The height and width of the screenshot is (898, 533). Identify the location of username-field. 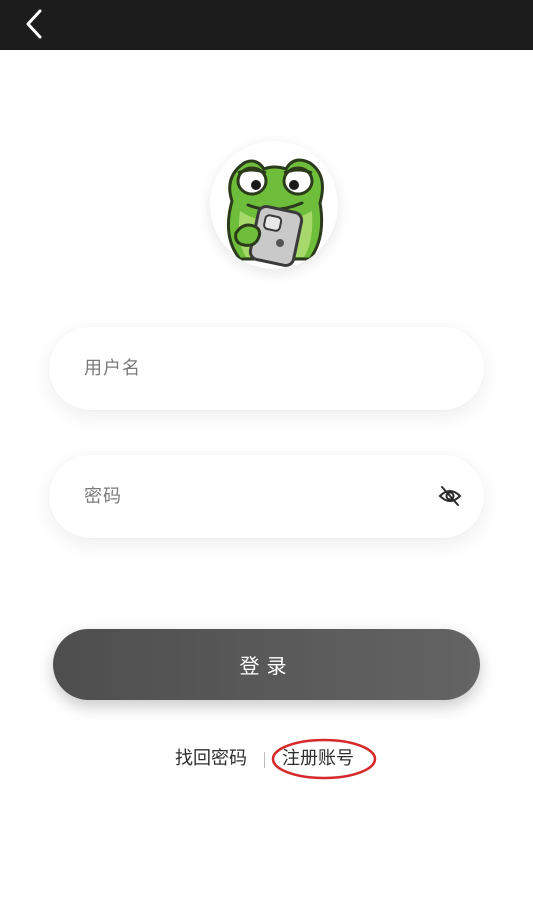
(266, 368).